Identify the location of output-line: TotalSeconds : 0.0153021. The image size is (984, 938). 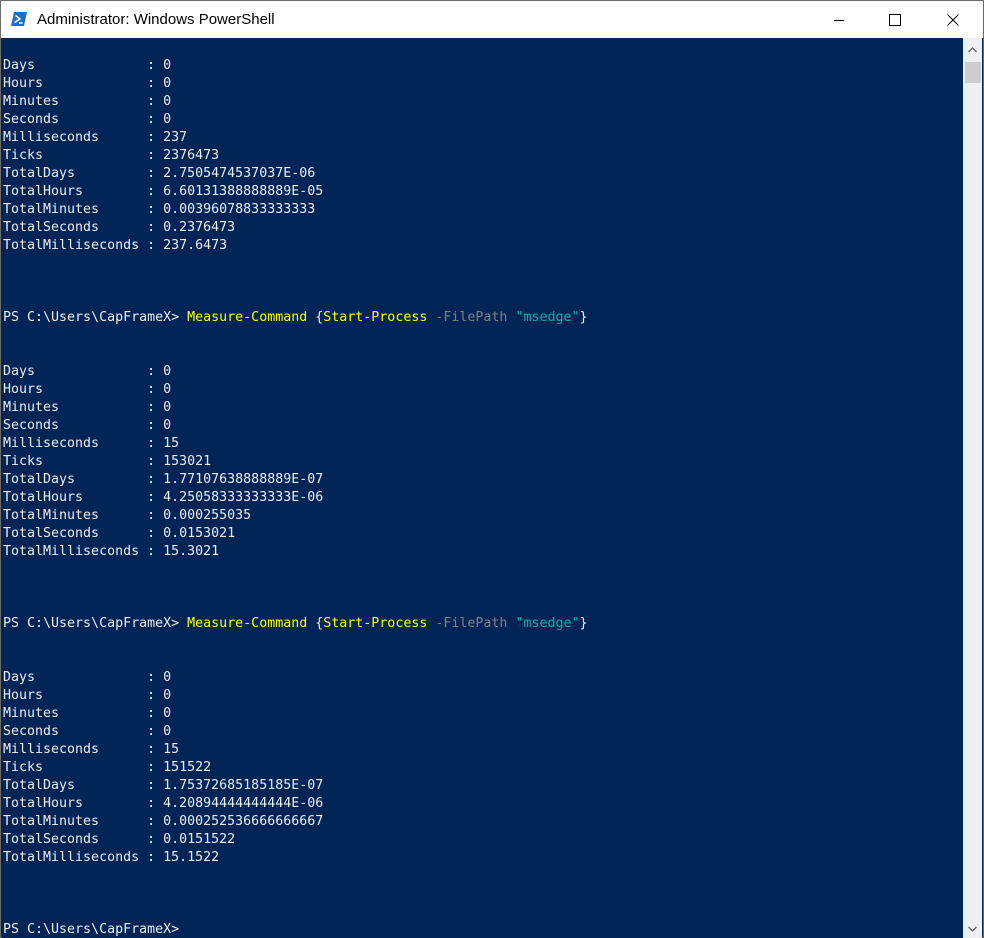
(119, 533).